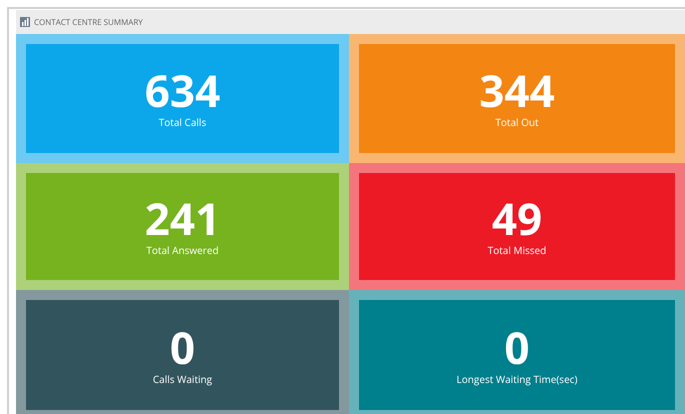 The width and height of the screenshot is (685, 414). What do you see at coordinates (182, 218) in the screenshot?
I see `stat-value: 241` at bounding box center [182, 218].